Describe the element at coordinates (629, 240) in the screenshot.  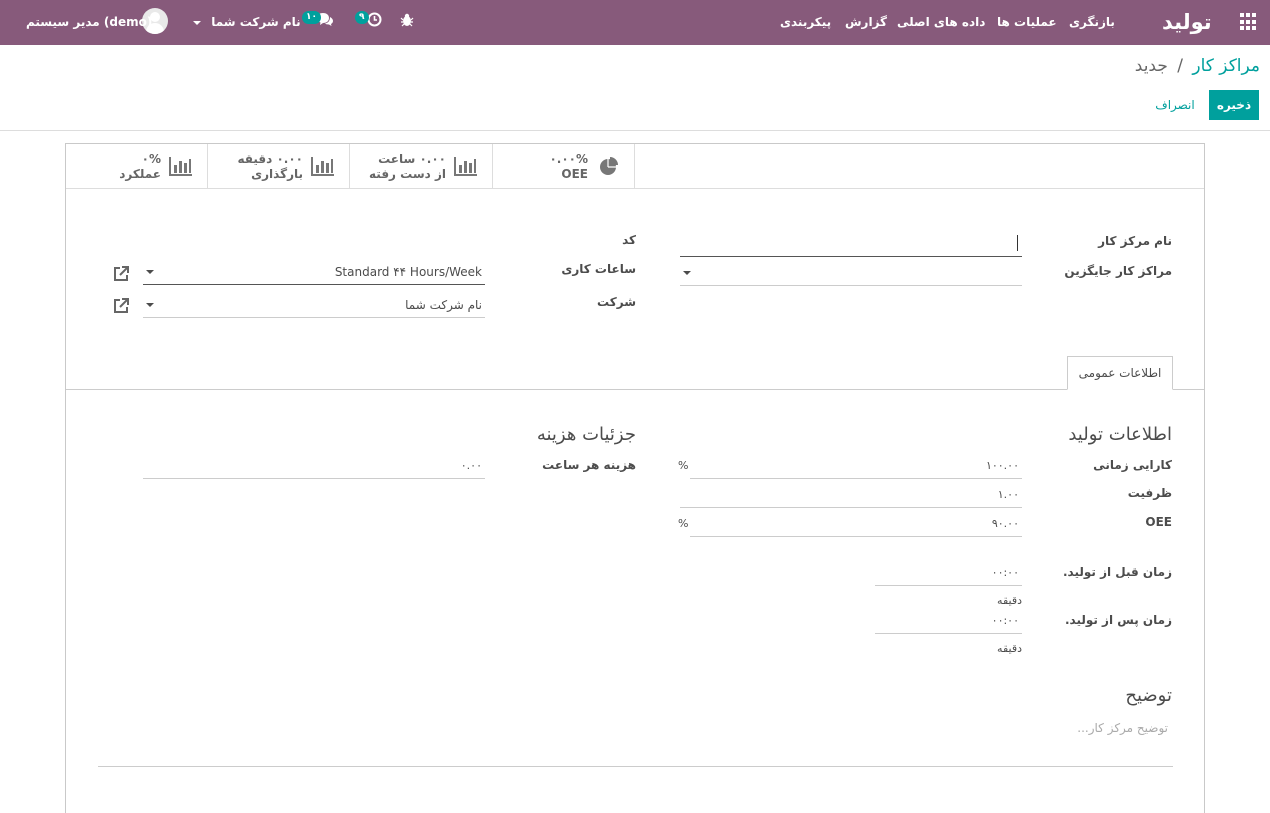
I see `code-label: کد` at that location.